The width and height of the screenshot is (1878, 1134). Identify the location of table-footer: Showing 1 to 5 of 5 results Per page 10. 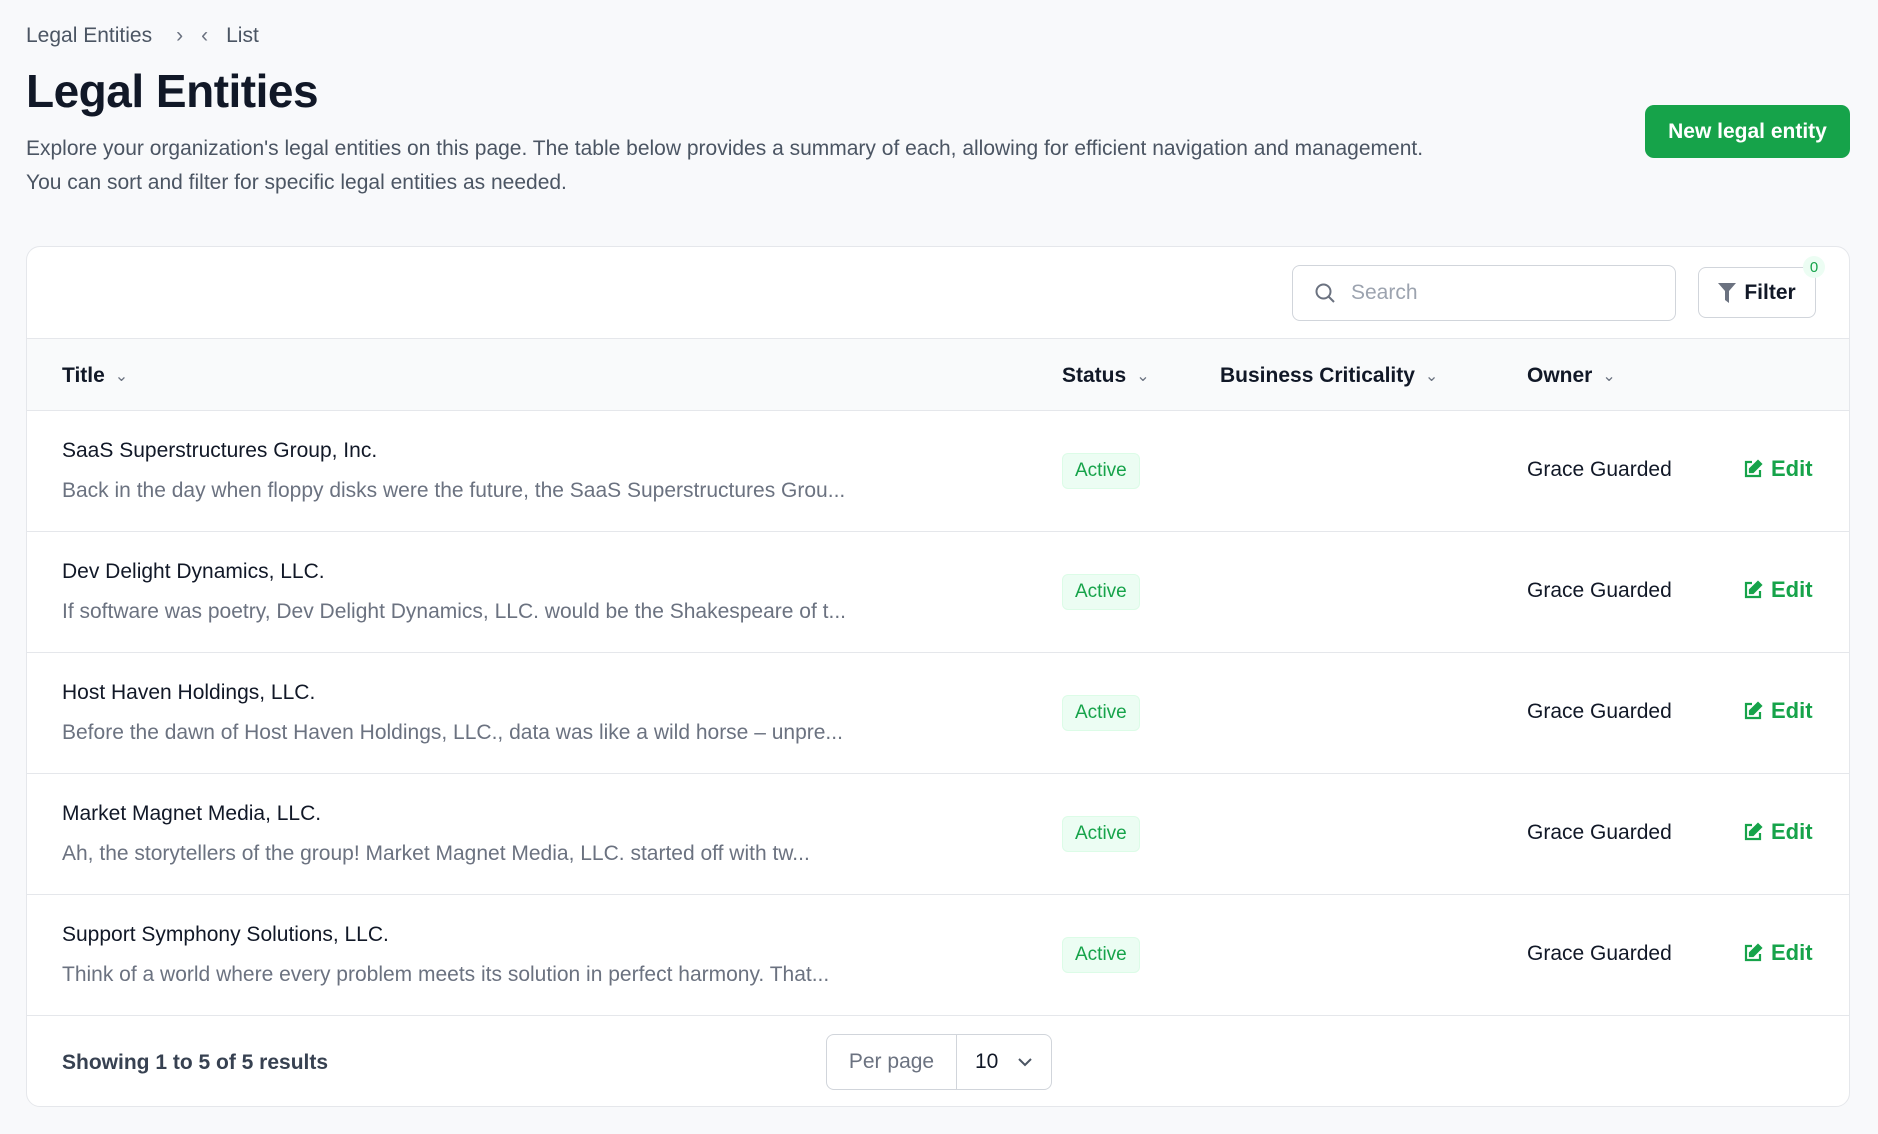
(938, 1061).